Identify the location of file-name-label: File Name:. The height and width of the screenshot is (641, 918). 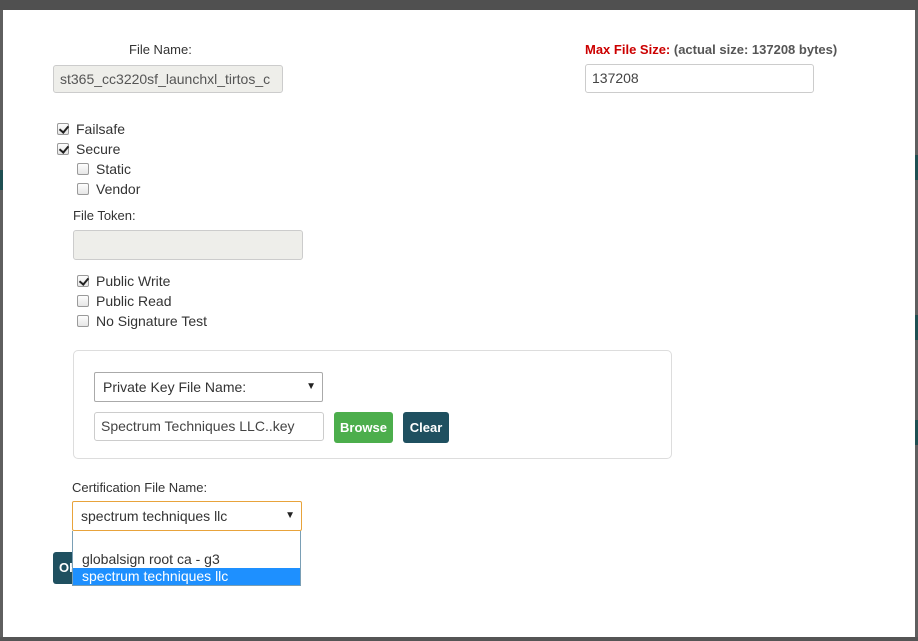
(160, 49).